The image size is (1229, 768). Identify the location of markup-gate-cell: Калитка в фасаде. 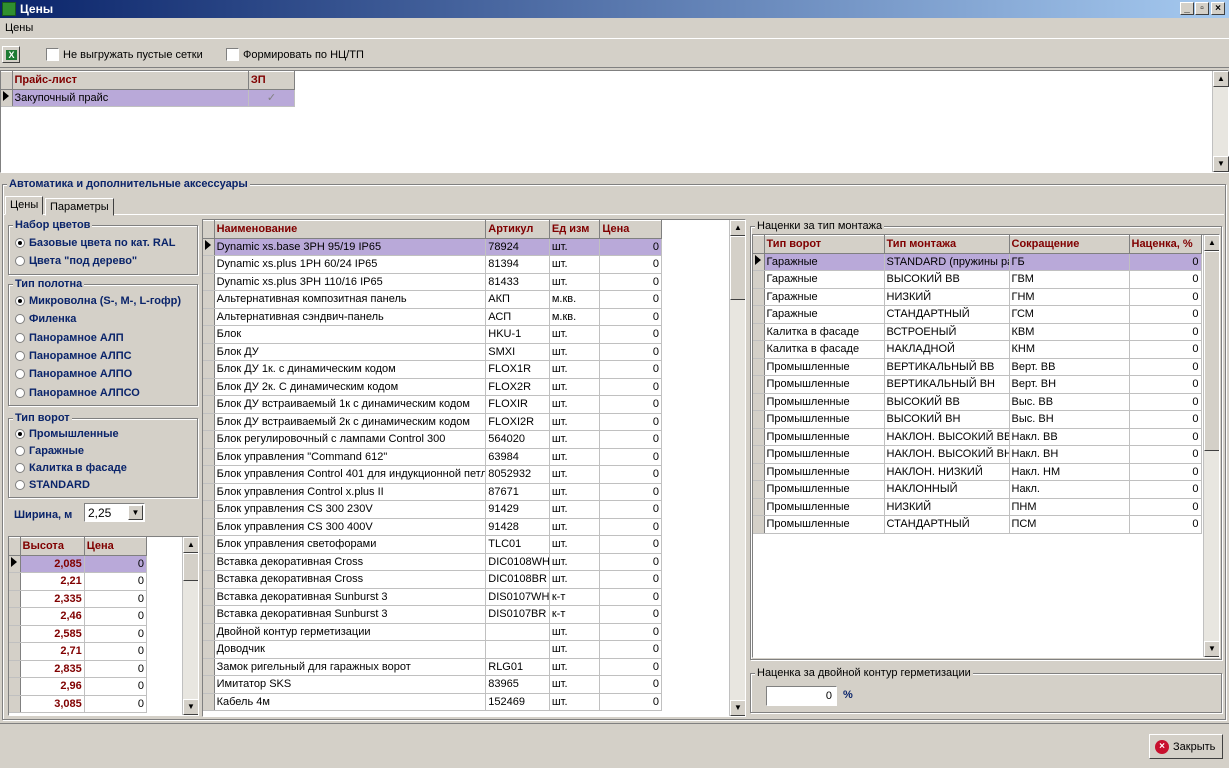
(824, 332).